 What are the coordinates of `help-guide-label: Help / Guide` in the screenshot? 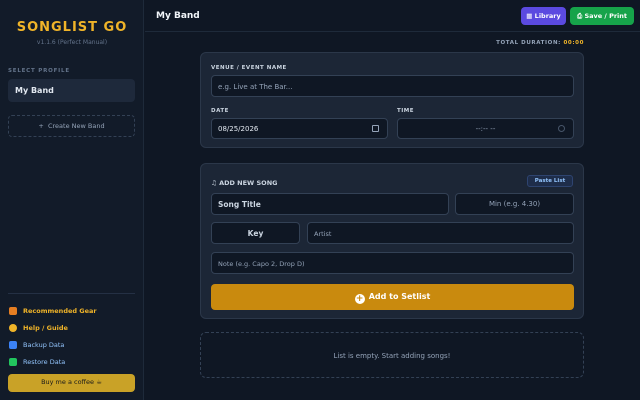 It's located at (45, 328).